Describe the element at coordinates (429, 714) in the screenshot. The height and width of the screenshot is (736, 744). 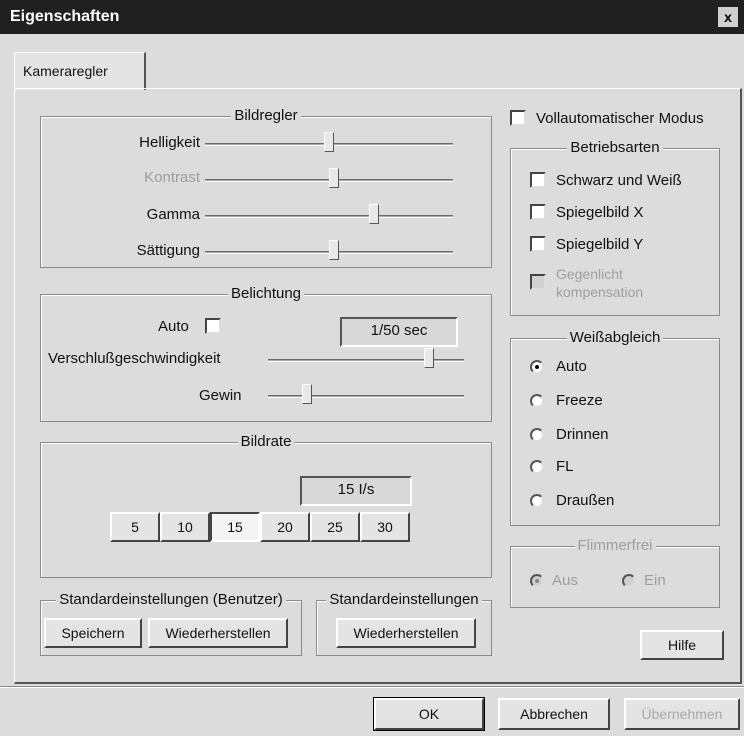
I see `ok-button: OK` at that location.